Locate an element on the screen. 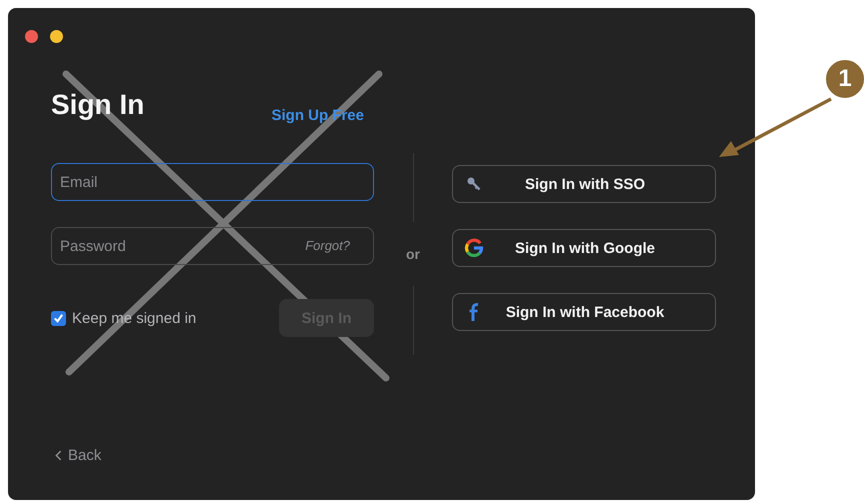 The height and width of the screenshot is (502, 864). page-title: Sign In is located at coordinates (97, 105).